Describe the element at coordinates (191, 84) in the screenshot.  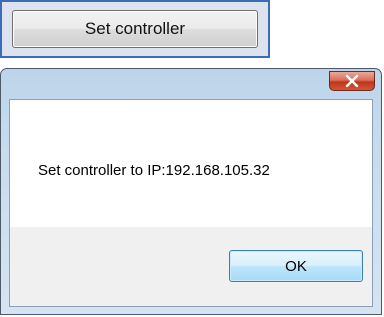
I see `dialog-titlebar` at that location.